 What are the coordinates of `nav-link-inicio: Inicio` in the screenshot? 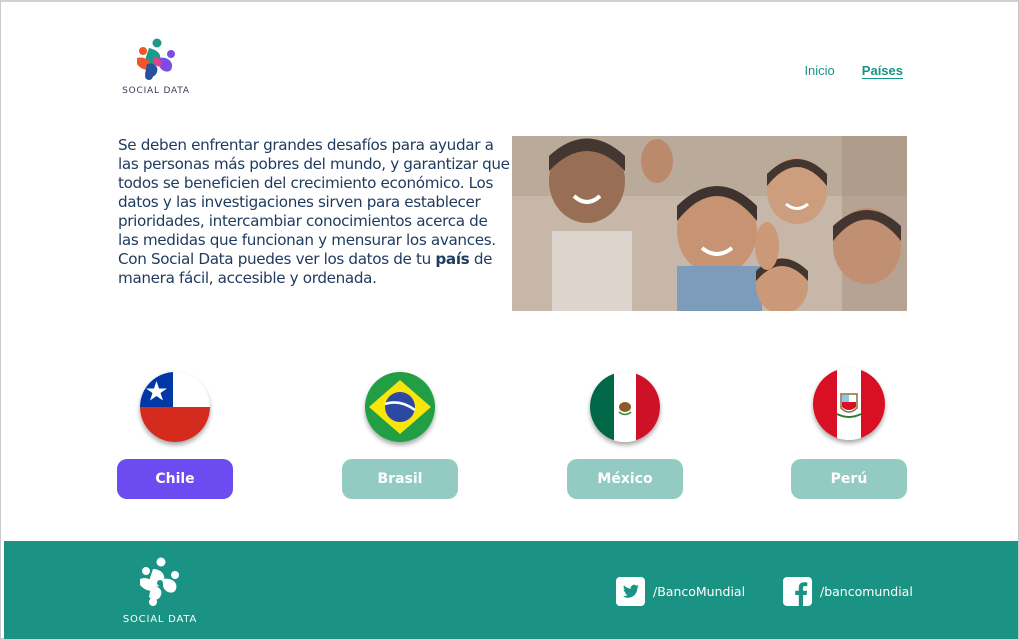 It's located at (819, 71).